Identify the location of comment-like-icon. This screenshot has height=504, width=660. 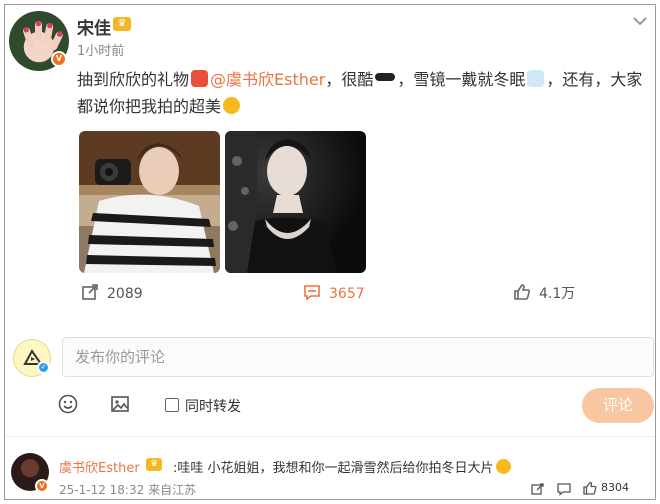
(590, 489).